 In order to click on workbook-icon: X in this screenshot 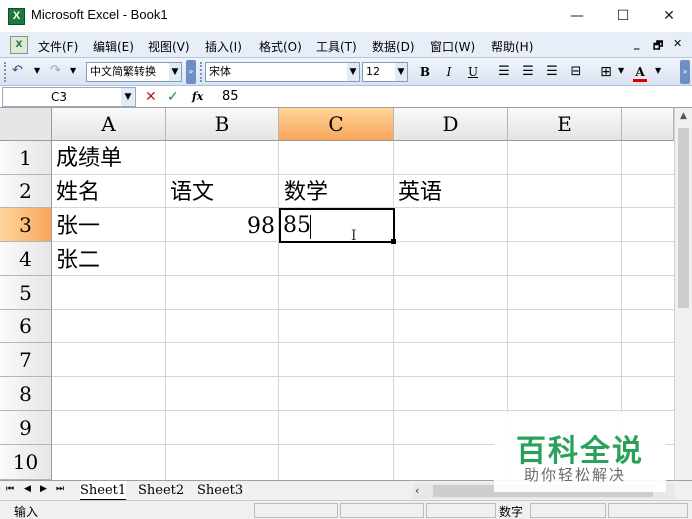, I will do `click(19, 45)`.